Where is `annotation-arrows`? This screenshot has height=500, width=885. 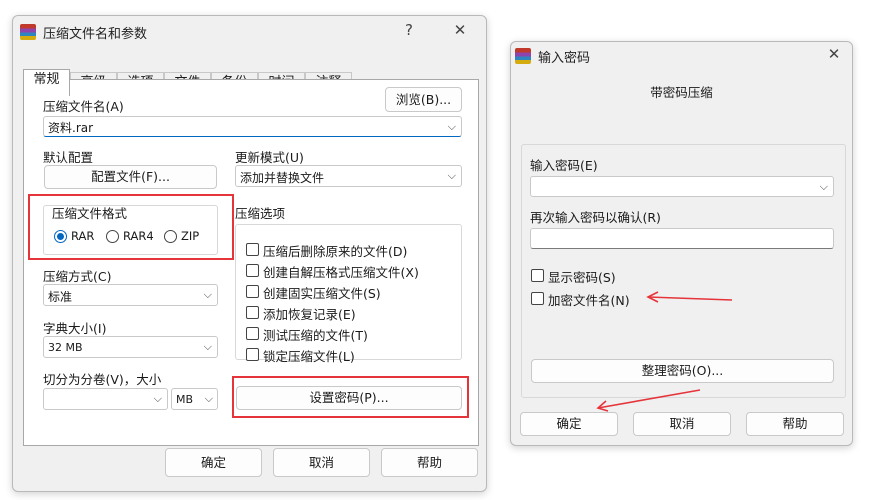
annotation-arrows is located at coordinates (664, 351).